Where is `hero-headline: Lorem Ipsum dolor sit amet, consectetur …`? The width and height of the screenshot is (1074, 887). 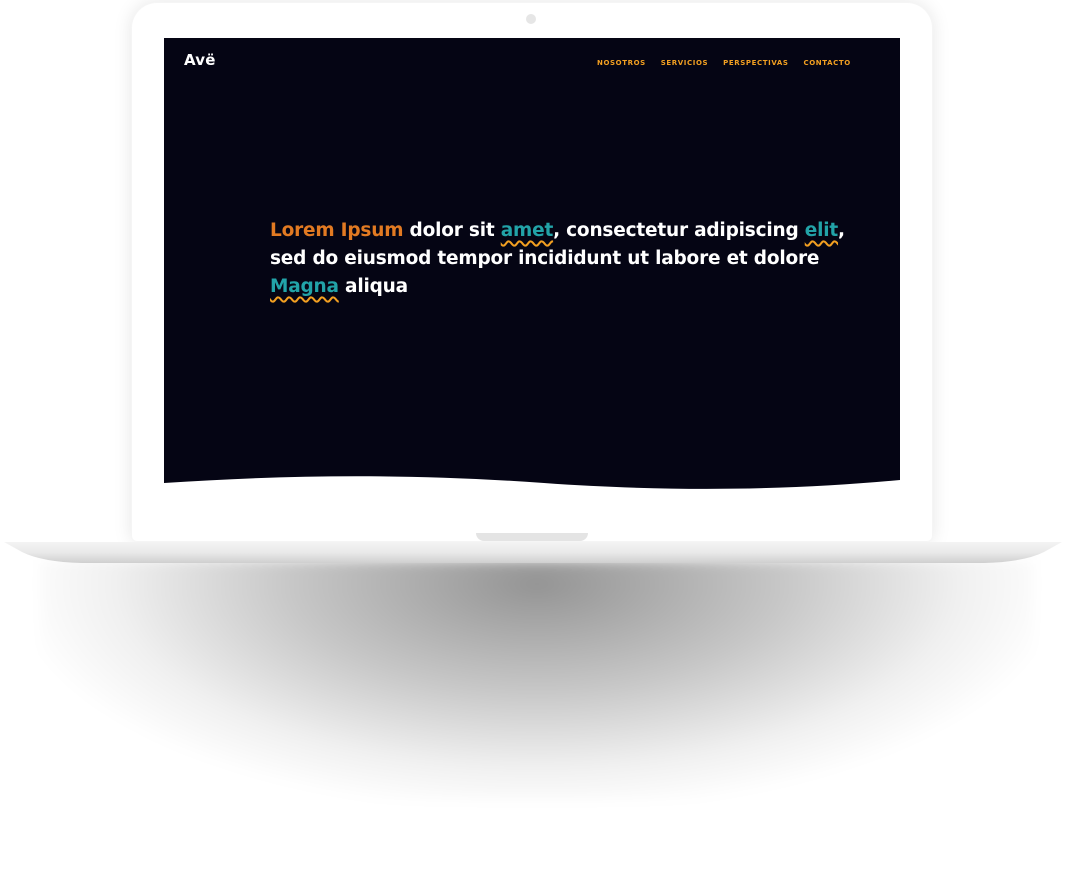
hero-headline: Lorem Ipsum dolor sit amet, consectetur … is located at coordinates (560, 259).